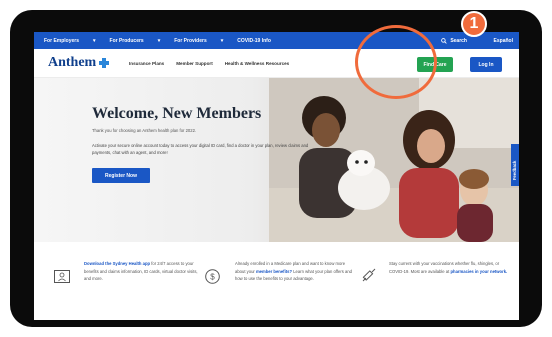 The height and width of the screenshot is (337, 552). What do you see at coordinates (458, 40) in the screenshot?
I see `search-label: Search` at bounding box center [458, 40].